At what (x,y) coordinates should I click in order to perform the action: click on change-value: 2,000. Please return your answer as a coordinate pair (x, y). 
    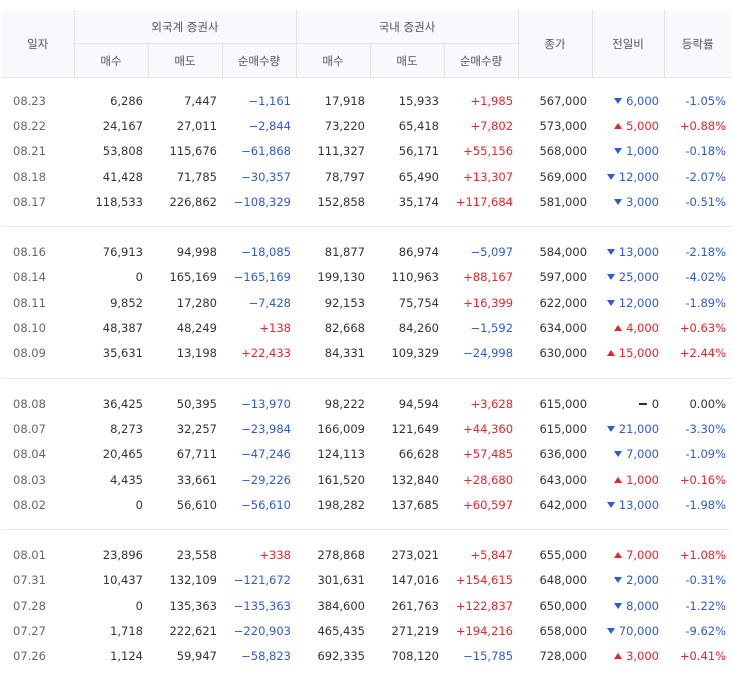
    Looking at the image, I should click on (643, 580).